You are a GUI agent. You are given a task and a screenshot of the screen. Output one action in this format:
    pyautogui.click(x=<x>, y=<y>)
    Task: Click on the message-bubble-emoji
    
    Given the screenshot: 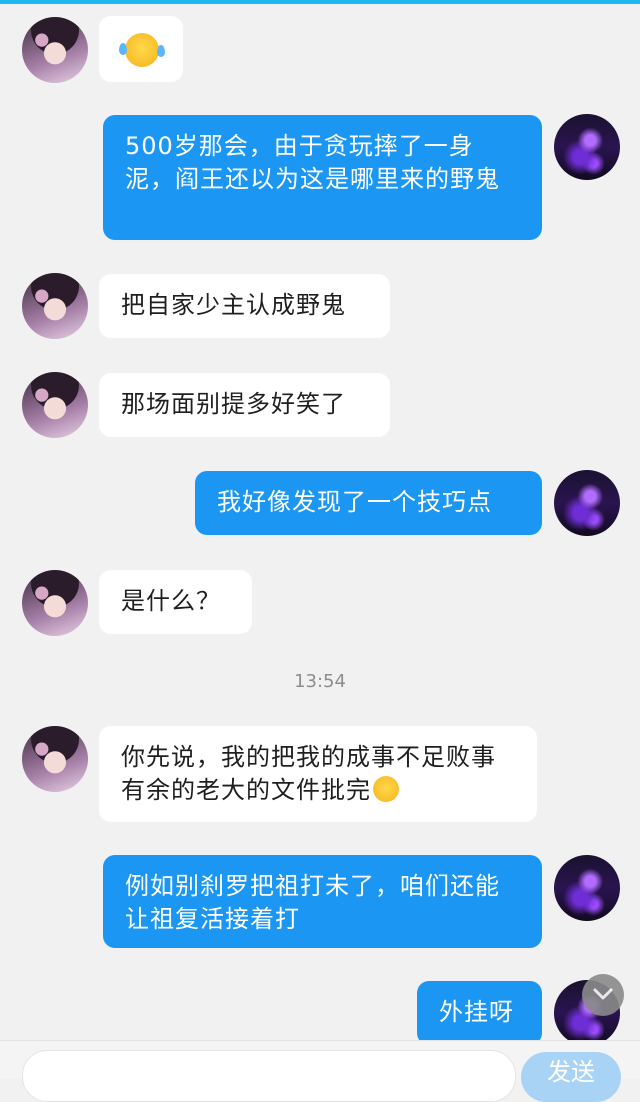 What is the action you would take?
    pyautogui.click(x=141, y=49)
    